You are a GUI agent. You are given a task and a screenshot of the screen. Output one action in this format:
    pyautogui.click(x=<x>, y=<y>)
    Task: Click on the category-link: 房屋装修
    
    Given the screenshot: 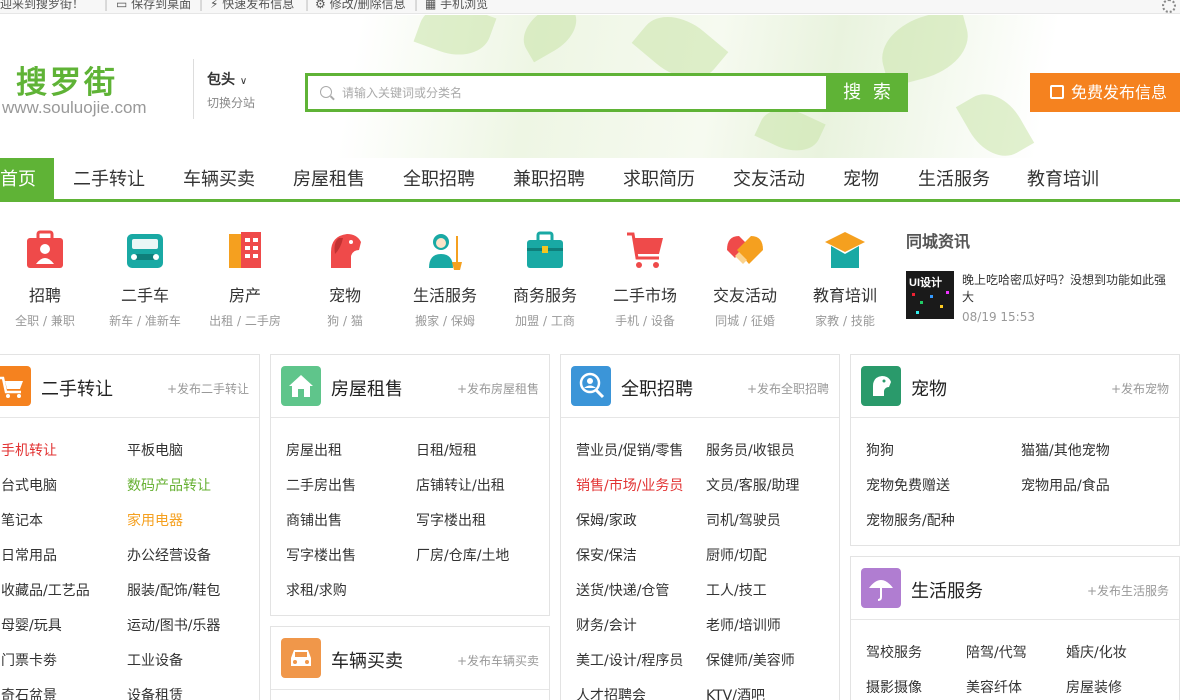 What is the action you would take?
    pyautogui.click(x=1094, y=687)
    